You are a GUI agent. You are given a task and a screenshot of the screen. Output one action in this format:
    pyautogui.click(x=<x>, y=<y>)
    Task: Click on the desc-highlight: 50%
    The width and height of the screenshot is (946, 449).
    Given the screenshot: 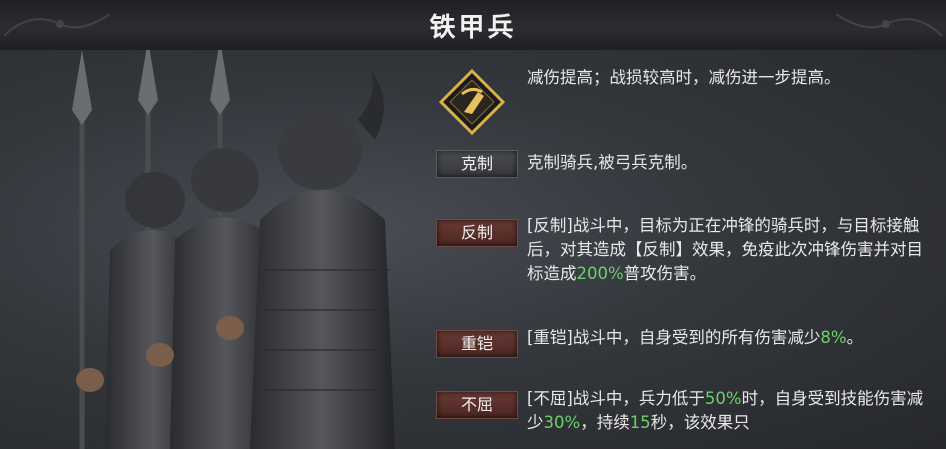 What is the action you would take?
    pyautogui.click(x=723, y=398)
    